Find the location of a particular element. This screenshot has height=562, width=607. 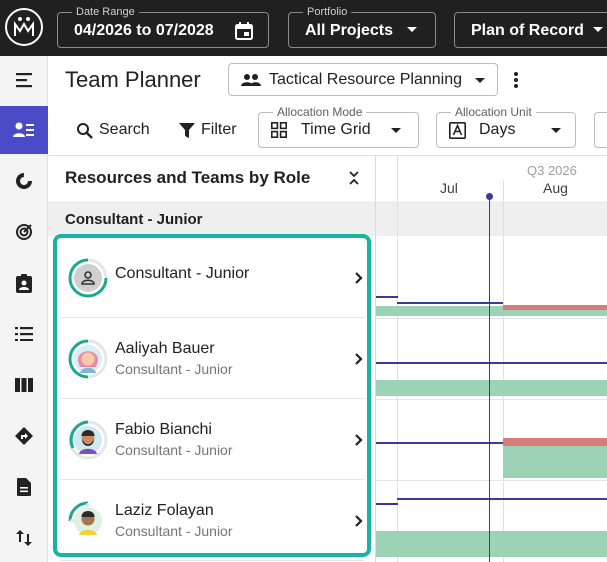

swap-vertical-icon is located at coordinates (24, 538).